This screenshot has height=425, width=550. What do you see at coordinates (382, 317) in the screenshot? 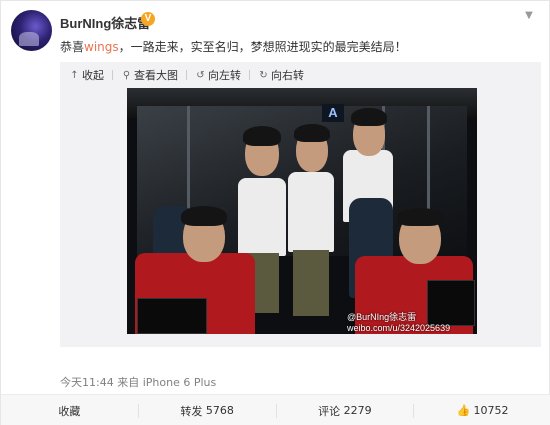
I see `watermark-handle: @BurNIng徐志雷` at bounding box center [382, 317].